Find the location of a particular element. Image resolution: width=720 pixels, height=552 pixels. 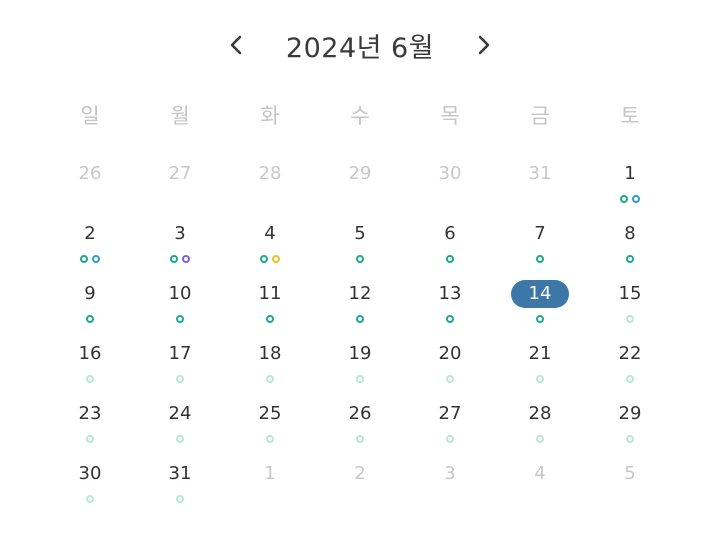

day-cell: 20 is located at coordinates (450, 370).